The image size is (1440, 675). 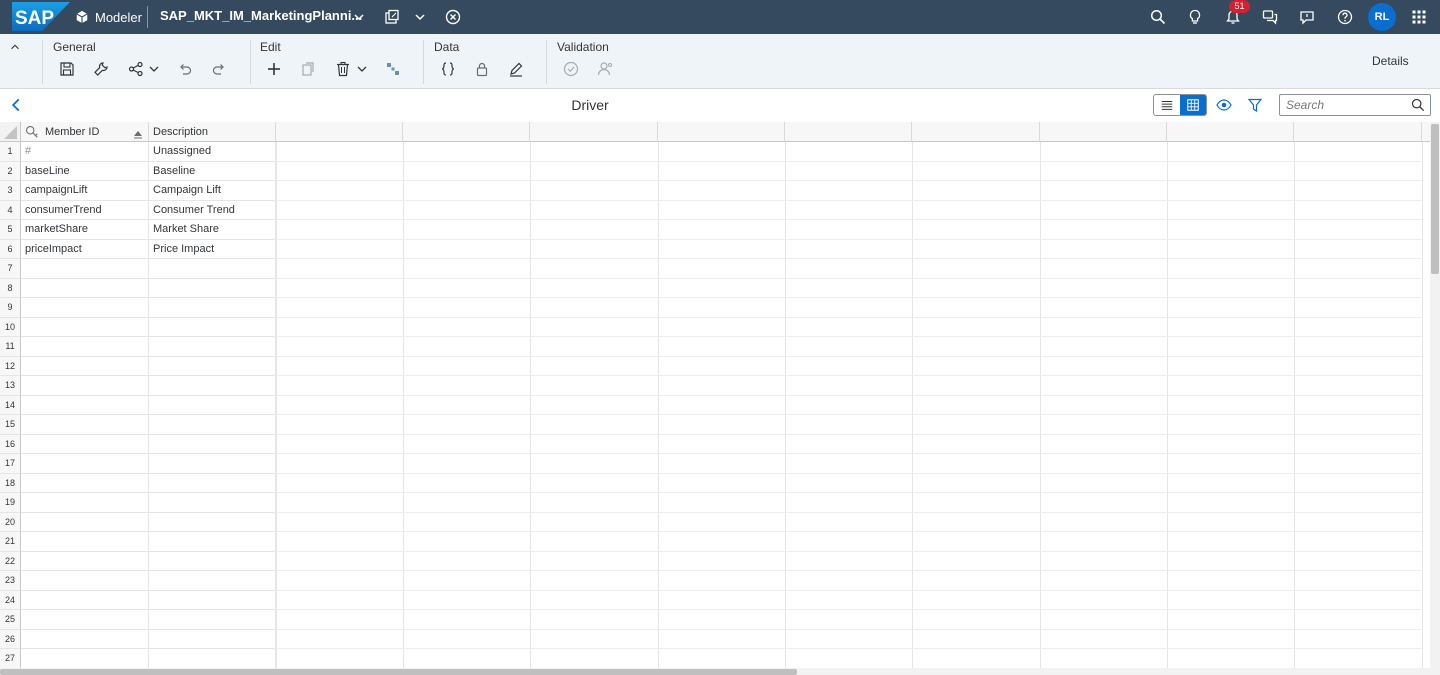 I want to click on app-switcher: Modeler, so click(x=108, y=17).